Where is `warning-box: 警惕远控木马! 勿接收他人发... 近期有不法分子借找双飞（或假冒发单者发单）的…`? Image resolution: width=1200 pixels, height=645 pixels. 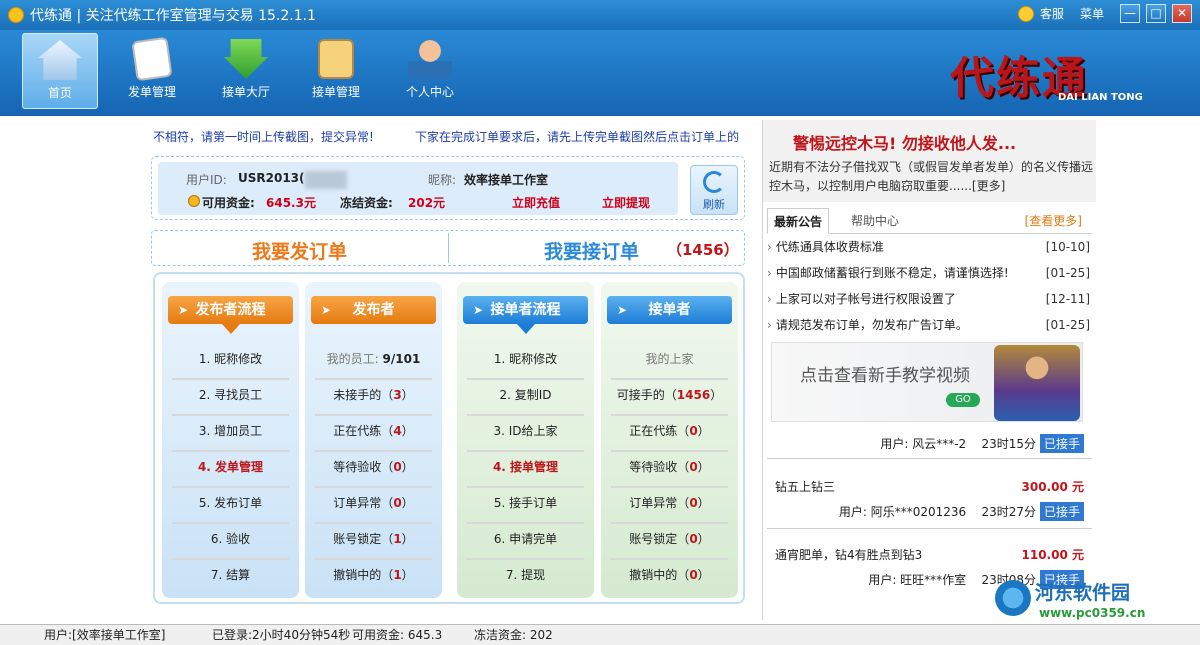 warning-box: 警惕远控木马! 勿接收他人发... 近期有不法分子借找双飞（或假冒发单者发单）的… is located at coordinates (929, 161).